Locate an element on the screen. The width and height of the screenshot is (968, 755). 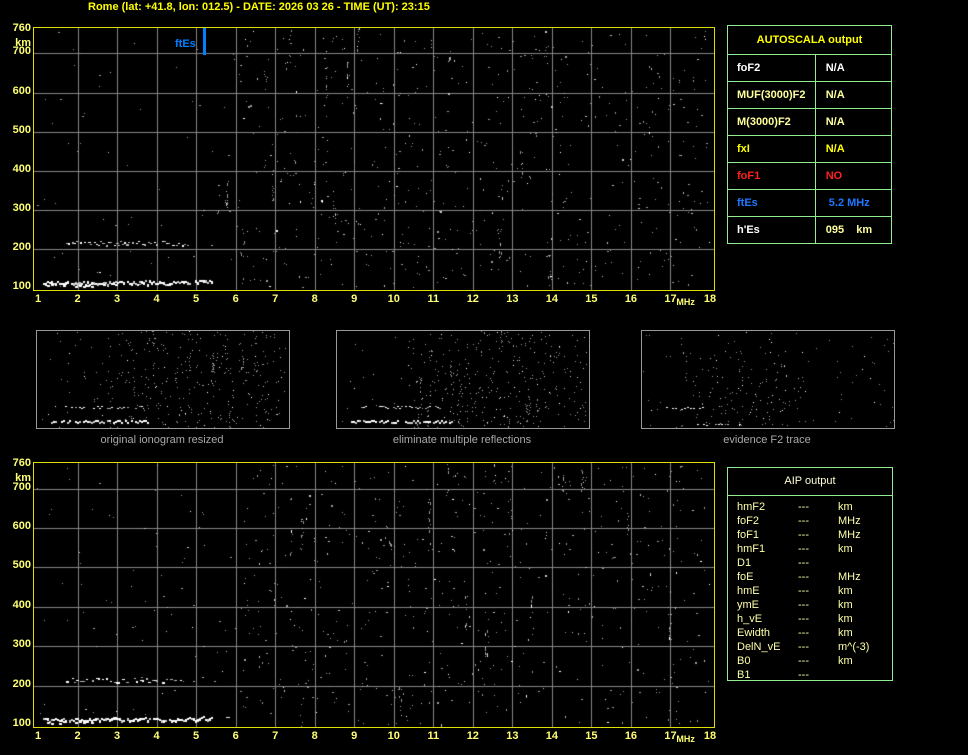
aip-row: foE --- MHz is located at coordinates (810, 577).